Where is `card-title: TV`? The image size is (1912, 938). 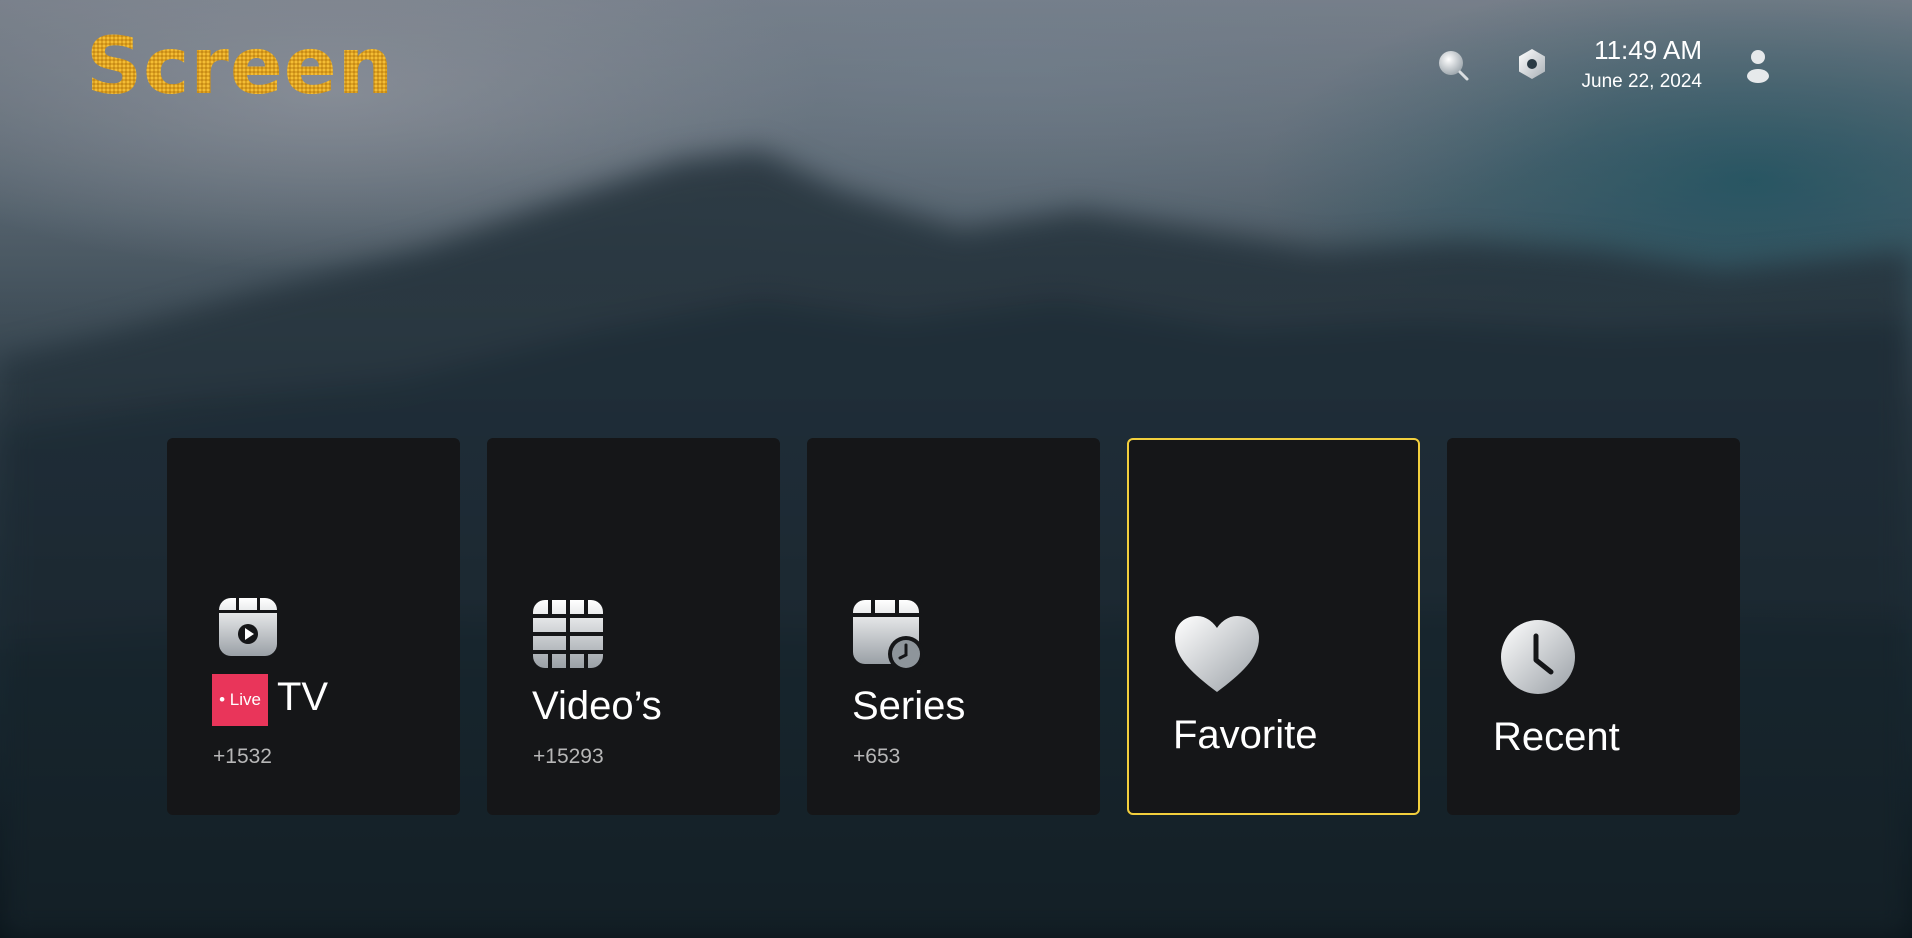 card-title: TV is located at coordinates (303, 697).